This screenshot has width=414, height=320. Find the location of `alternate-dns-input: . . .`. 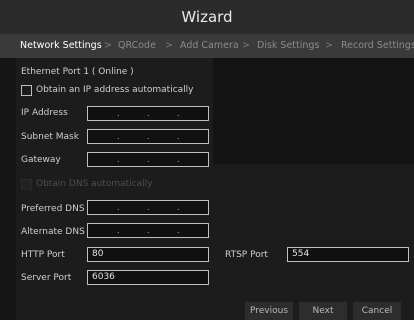

alternate-dns-input: . . . is located at coordinates (148, 230).